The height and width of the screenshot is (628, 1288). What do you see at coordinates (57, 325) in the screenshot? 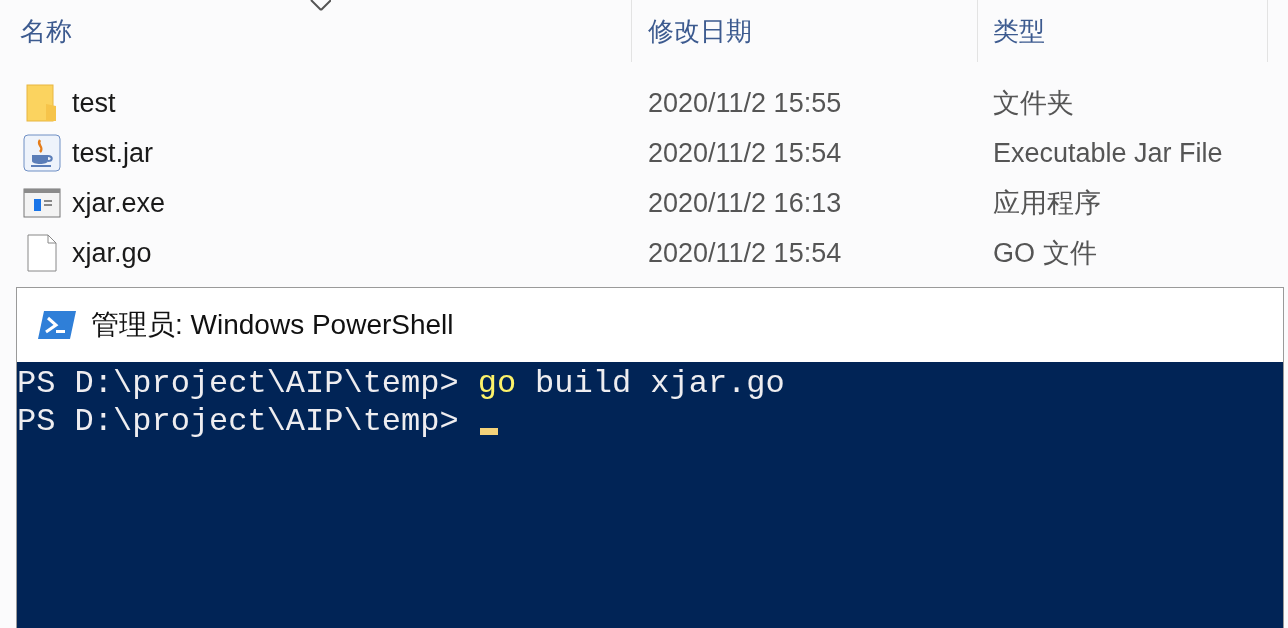
I see `powershell-icon` at bounding box center [57, 325].